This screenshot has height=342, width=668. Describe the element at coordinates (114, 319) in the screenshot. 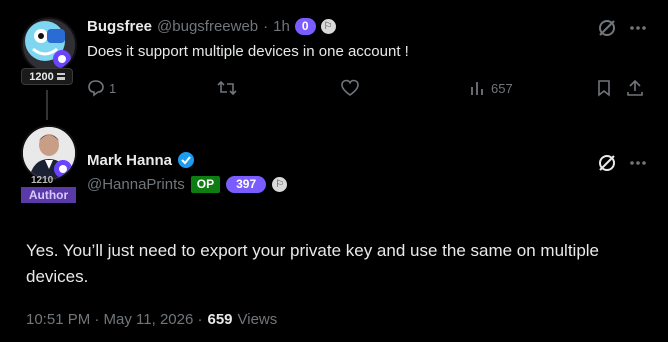

I see `timestamp: 10:51 PM · May 11, 2026 ·` at that location.